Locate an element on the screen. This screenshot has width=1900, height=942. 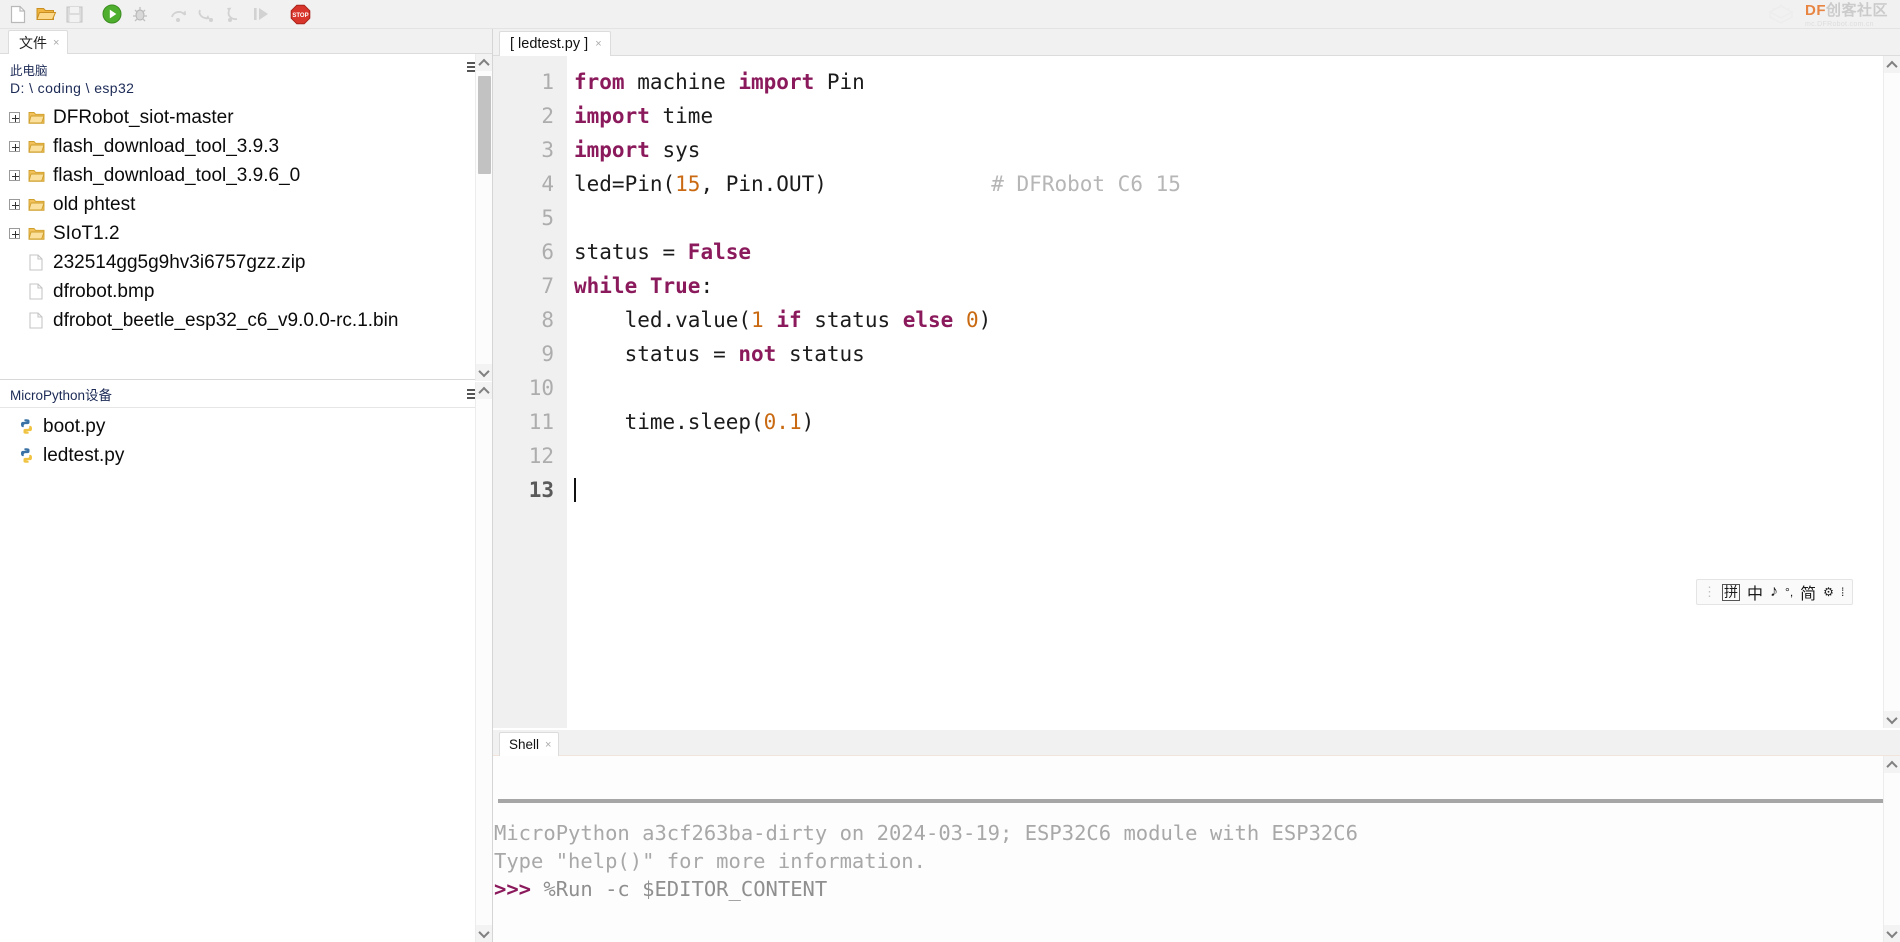
device-file-label: ledtest.py is located at coordinates (84, 455).